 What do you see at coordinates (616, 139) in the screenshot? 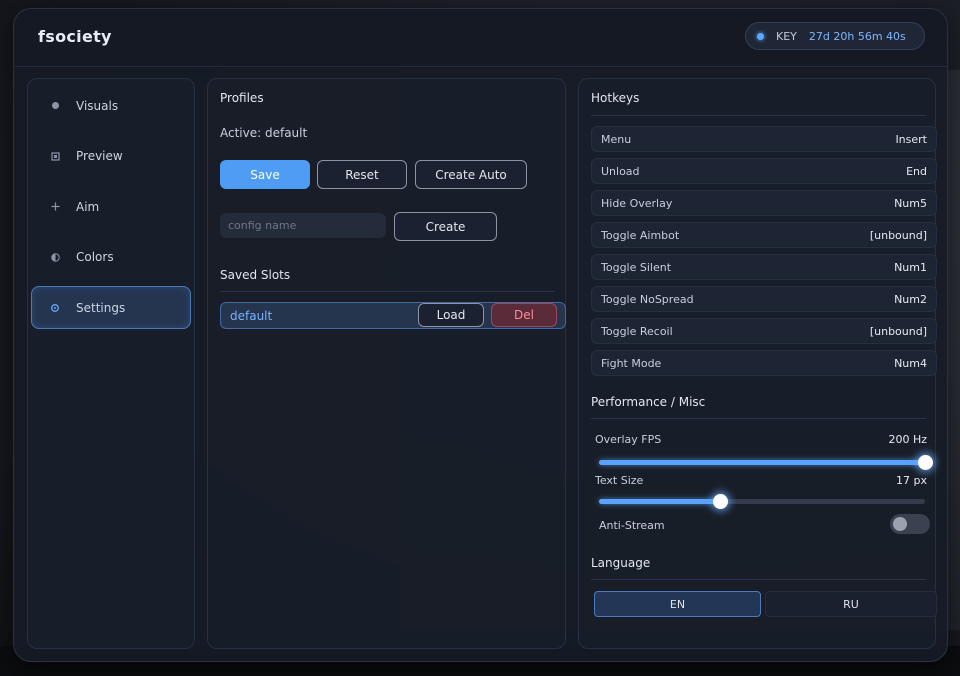
I see `hotkey-name: Menu` at bounding box center [616, 139].